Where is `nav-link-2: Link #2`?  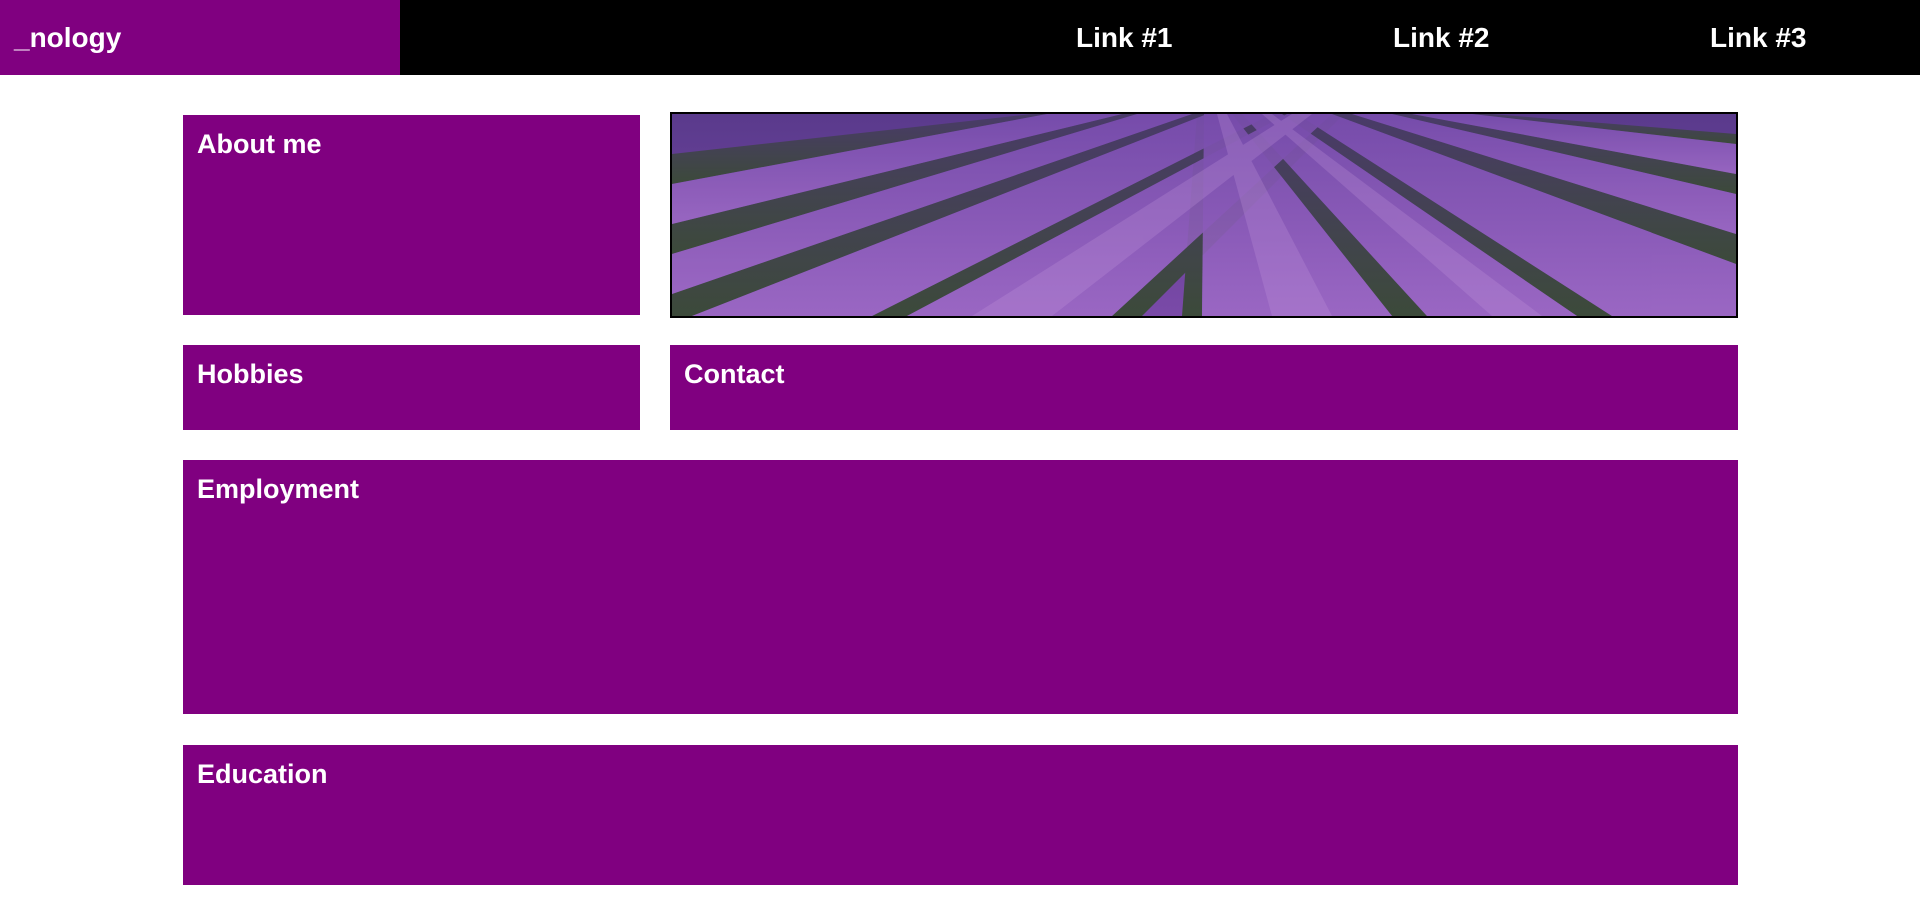 nav-link-2: Link #2 is located at coordinates (1441, 37).